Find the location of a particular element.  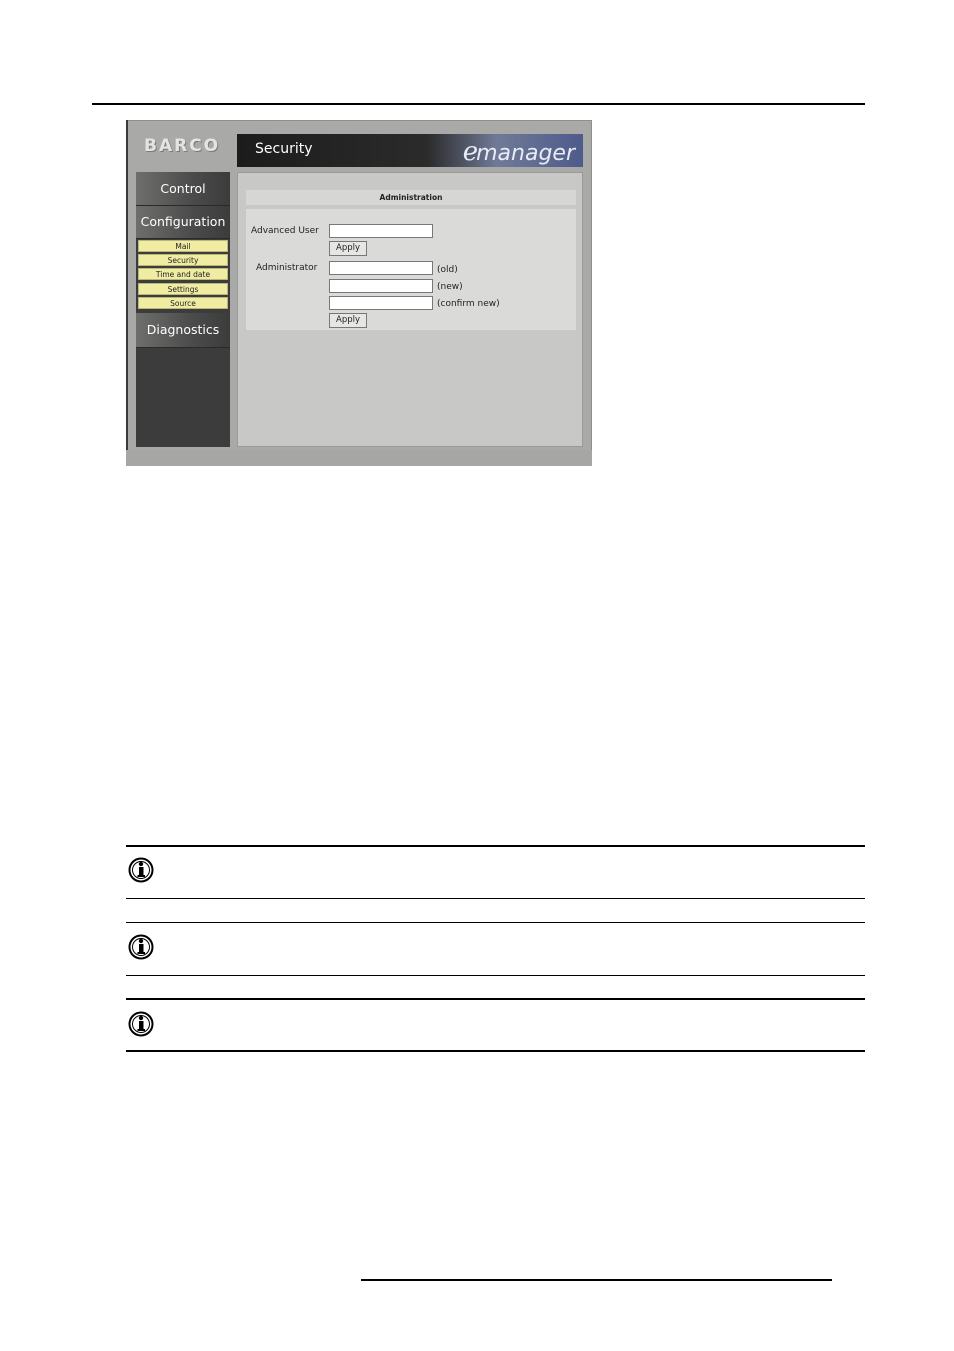

note-3-bottom-rule is located at coordinates (495, 1051).